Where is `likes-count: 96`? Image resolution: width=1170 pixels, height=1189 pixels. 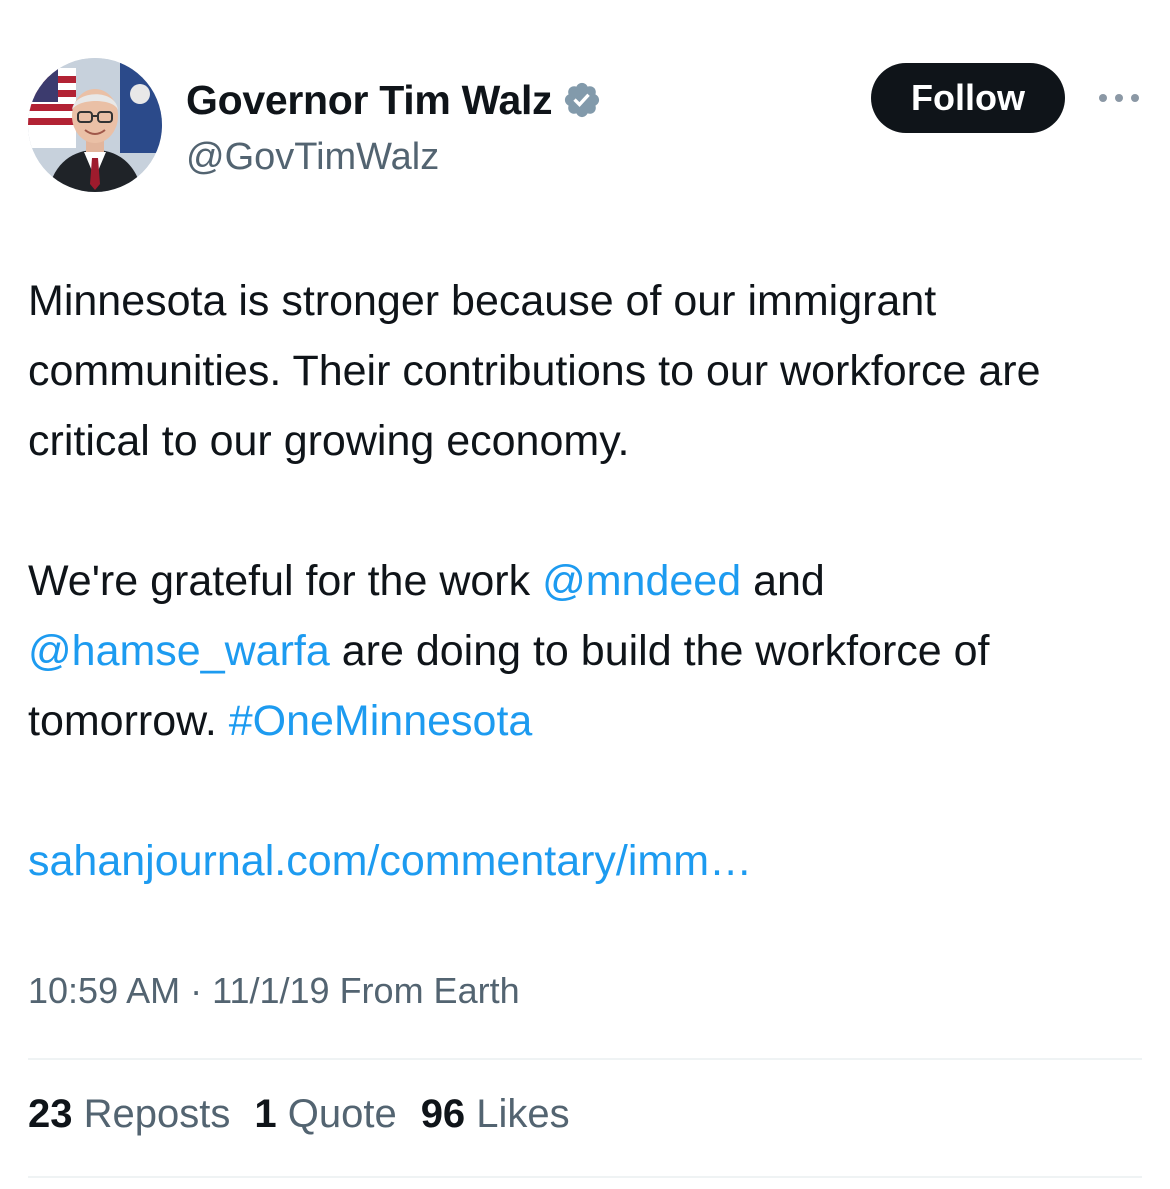 likes-count: 96 is located at coordinates (443, 1114).